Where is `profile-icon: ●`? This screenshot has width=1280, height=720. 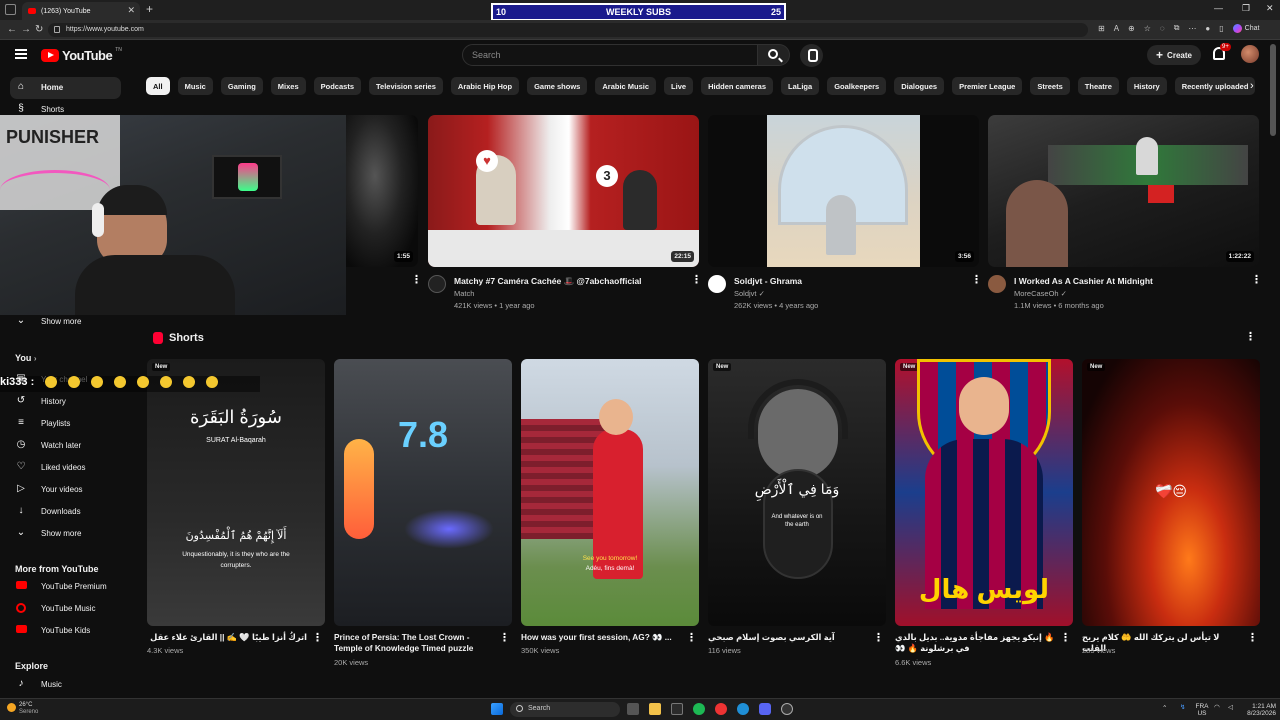 profile-icon: ● is located at coordinates (1207, 28).